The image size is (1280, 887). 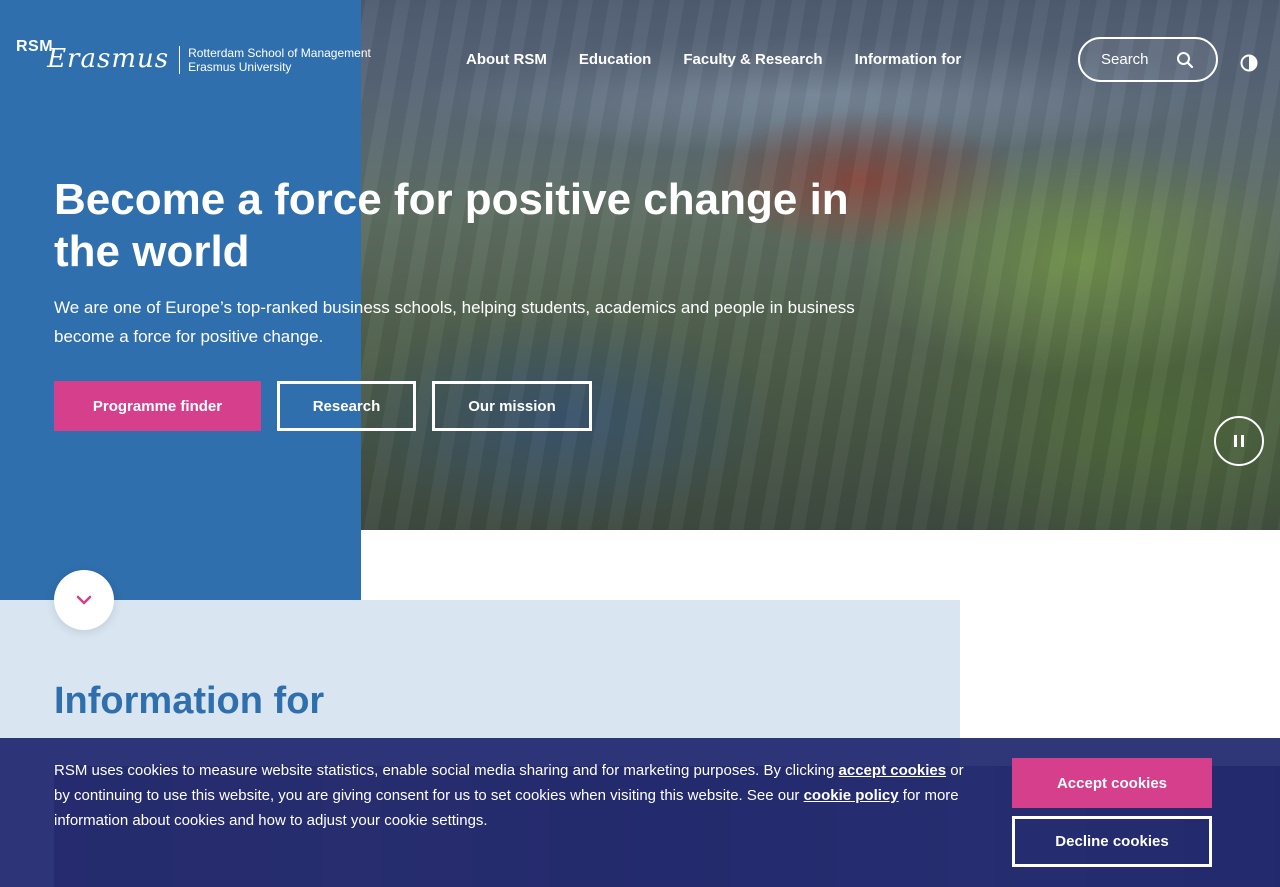 I want to click on search-label: Search, so click(x=1125, y=59).